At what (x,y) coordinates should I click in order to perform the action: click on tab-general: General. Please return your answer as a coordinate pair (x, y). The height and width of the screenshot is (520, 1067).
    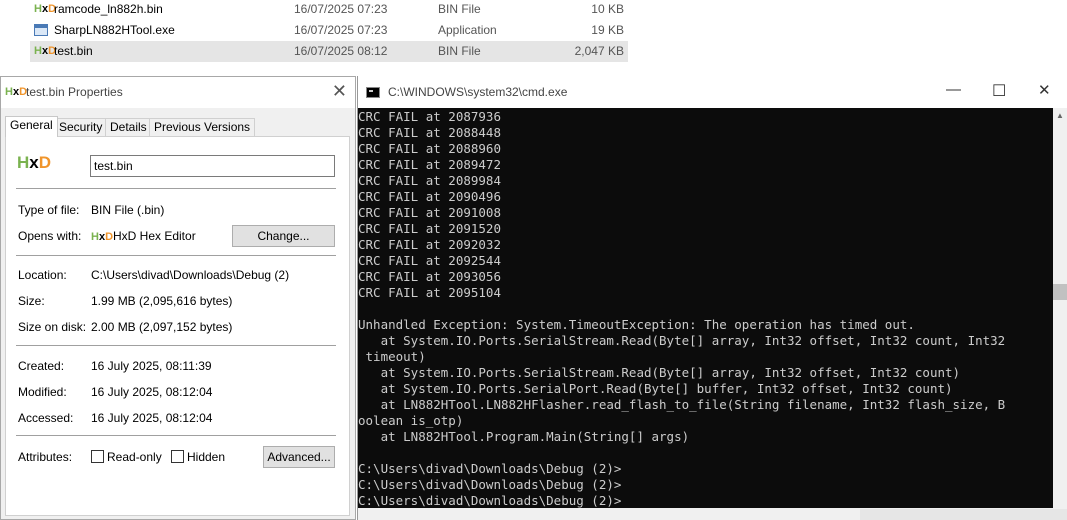
    Looking at the image, I should click on (31, 126).